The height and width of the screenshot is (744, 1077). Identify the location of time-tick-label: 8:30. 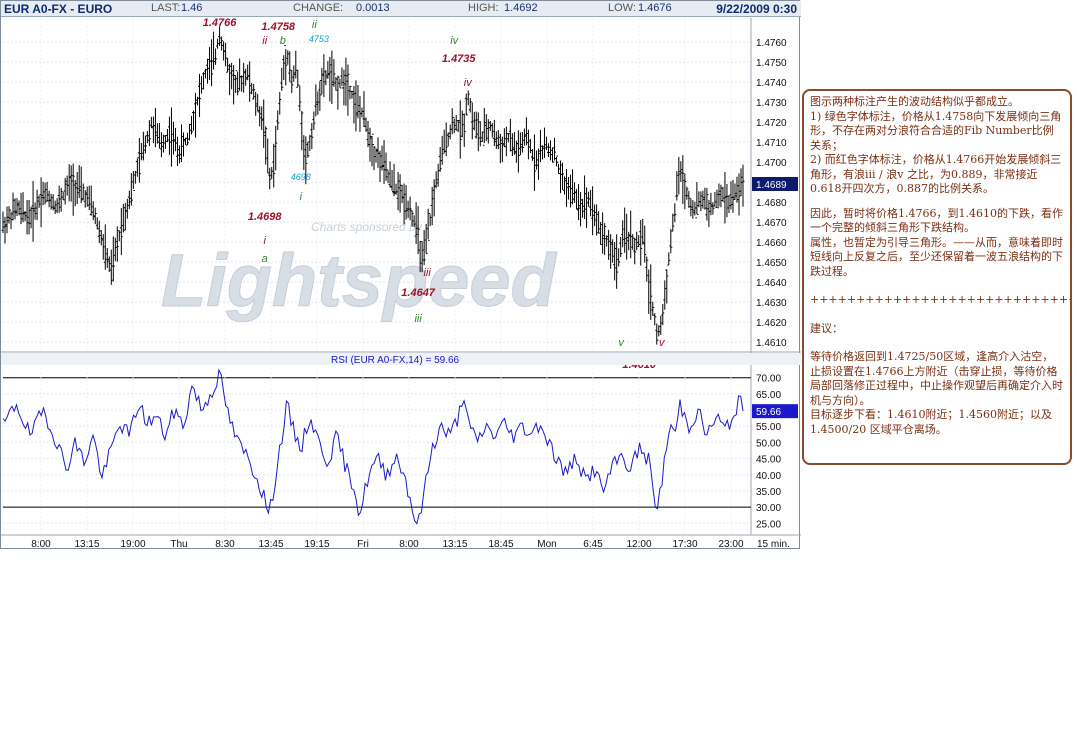
(225, 544).